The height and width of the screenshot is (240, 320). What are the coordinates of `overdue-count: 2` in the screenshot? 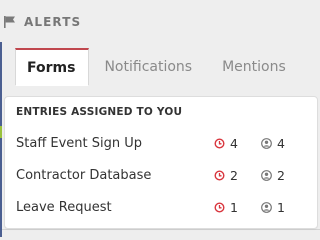 It's located at (226, 175).